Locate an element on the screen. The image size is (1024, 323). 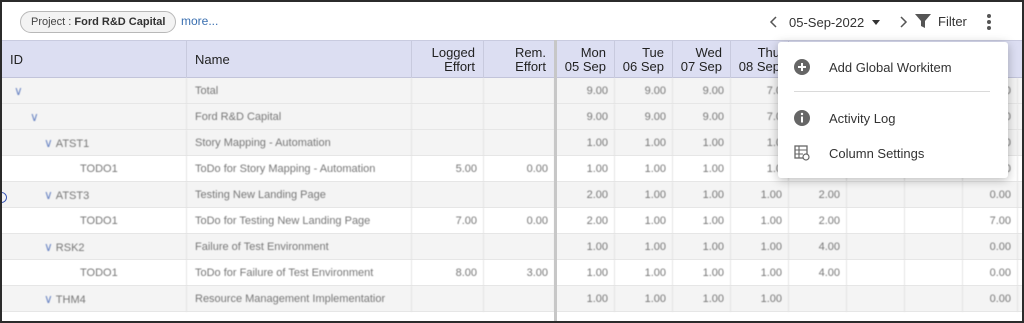
menu-item-label: Column Settings is located at coordinates (877, 153).